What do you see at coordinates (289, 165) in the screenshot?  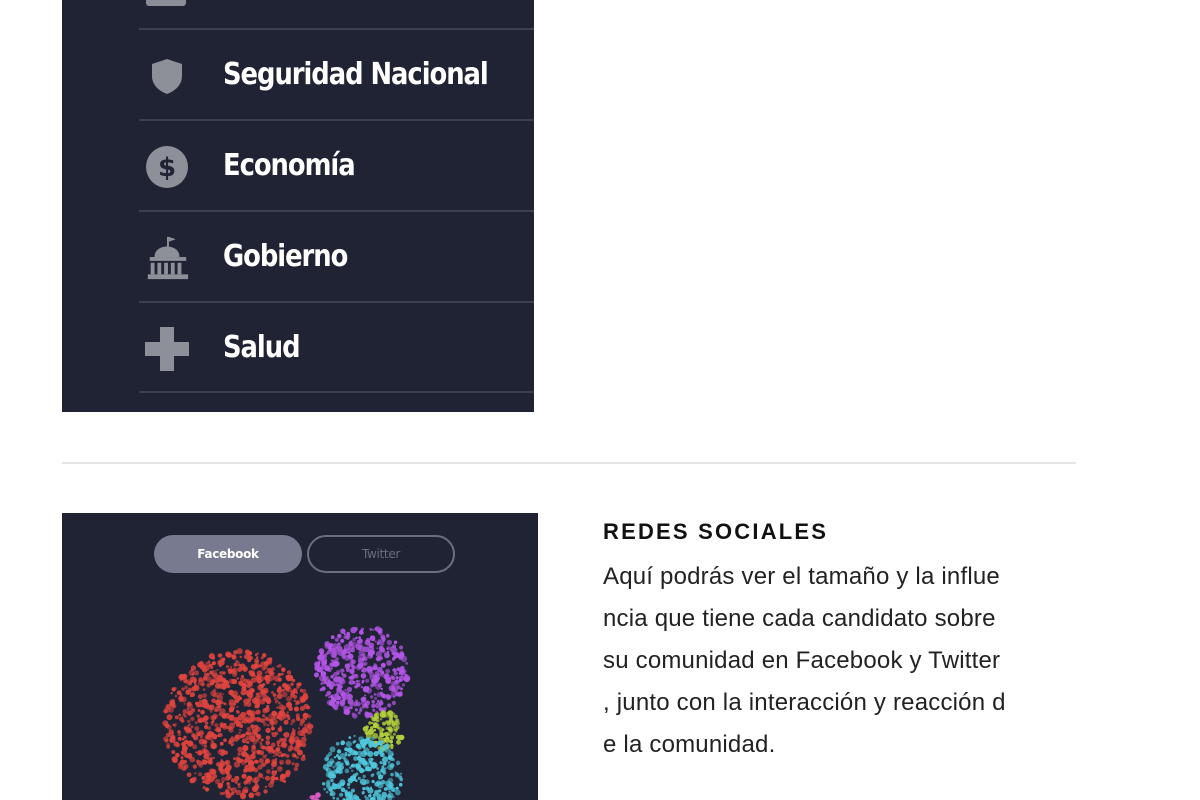 I see `menu-item-label: Economía` at bounding box center [289, 165].